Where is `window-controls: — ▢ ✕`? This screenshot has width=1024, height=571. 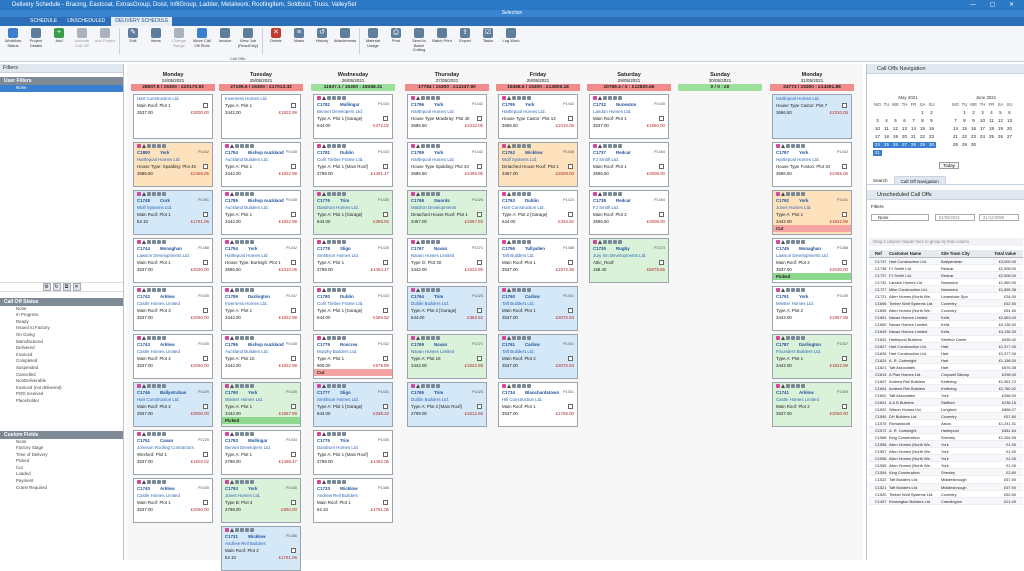 window-controls: — ▢ ✕ is located at coordinates (995, 5).